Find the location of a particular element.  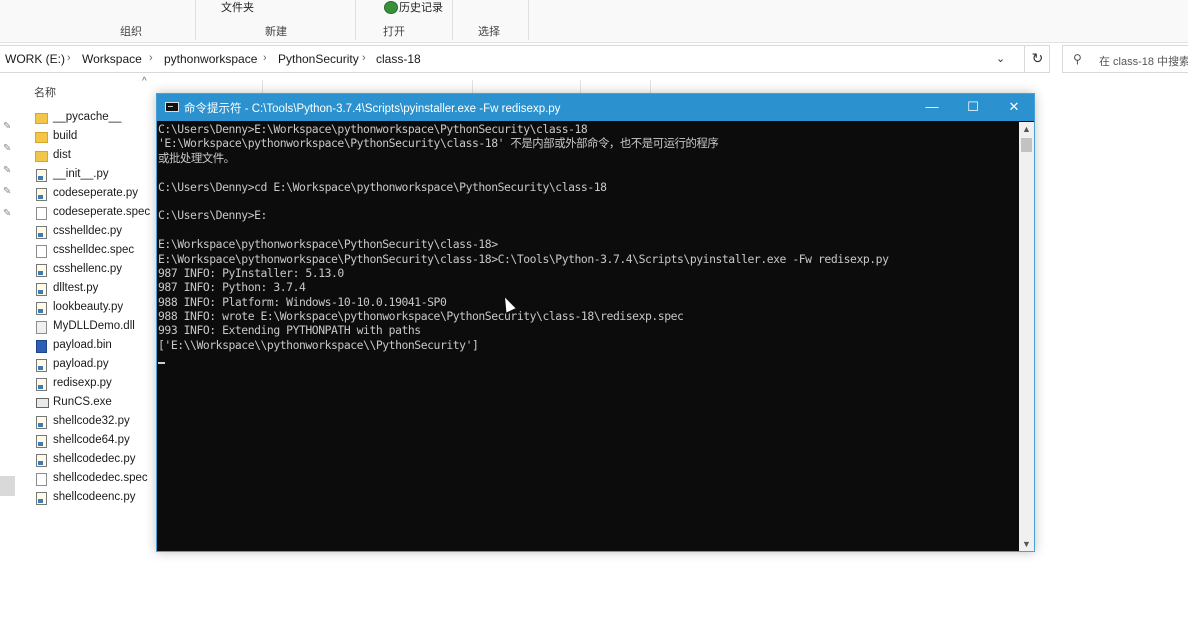

list-item: build is located at coordinates (95, 138).